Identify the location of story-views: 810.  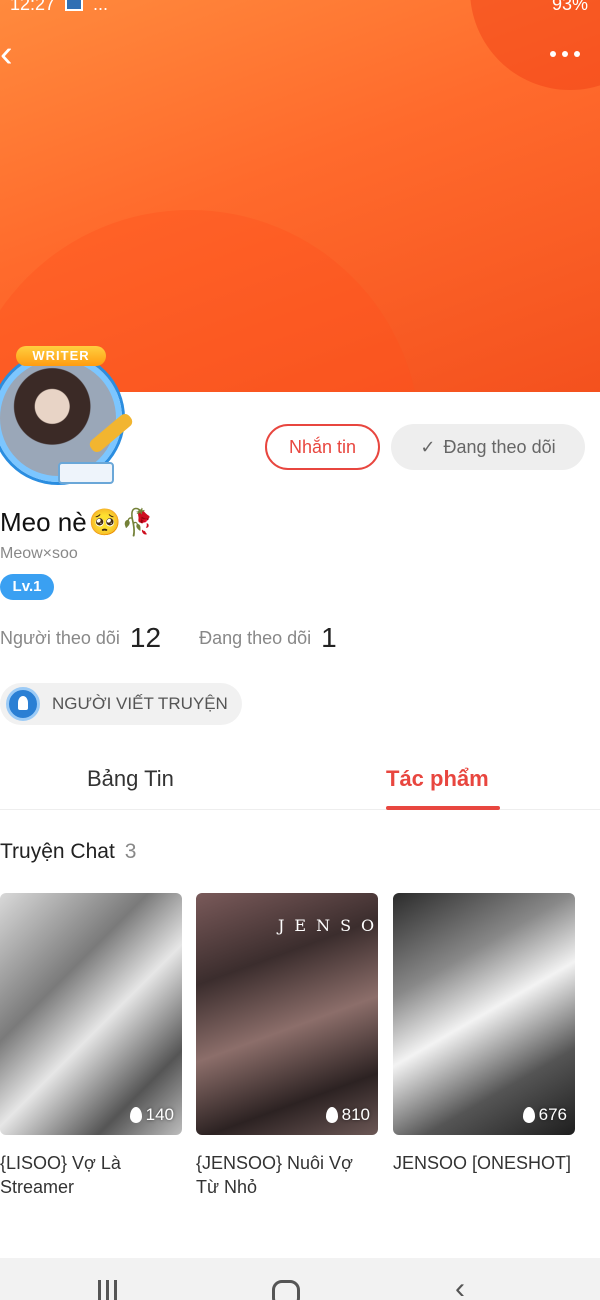
(347, 1115).